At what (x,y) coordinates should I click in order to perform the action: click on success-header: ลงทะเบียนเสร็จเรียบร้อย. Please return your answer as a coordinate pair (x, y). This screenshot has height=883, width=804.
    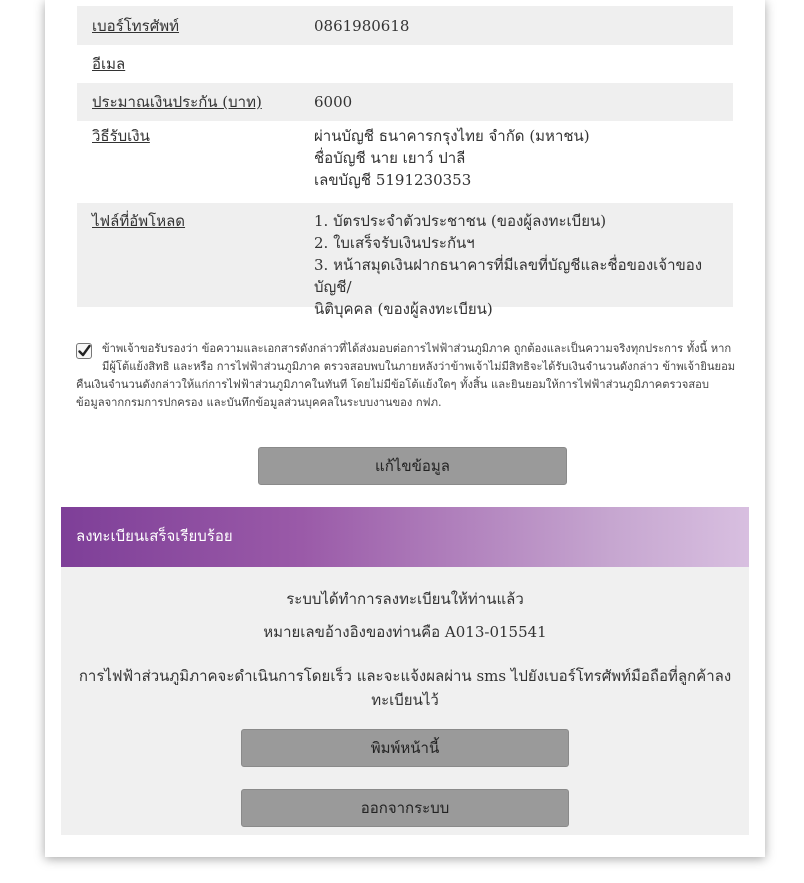
    Looking at the image, I should click on (405, 537).